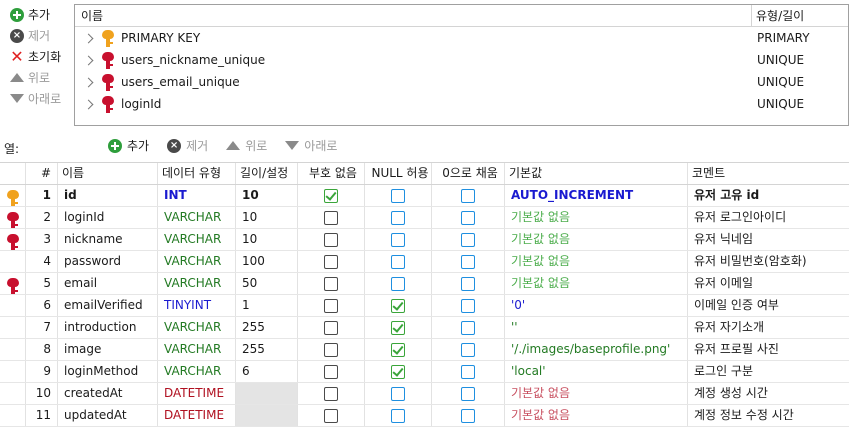 This screenshot has width=849, height=437. I want to click on index-down-button: 아래로, so click(36, 98).